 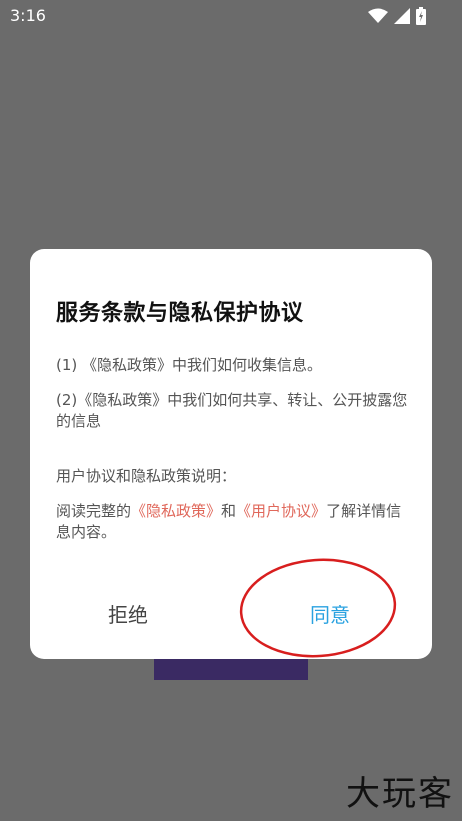 What do you see at coordinates (128, 613) in the screenshot?
I see `reject-button: 拒绝` at bounding box center [128, 613].